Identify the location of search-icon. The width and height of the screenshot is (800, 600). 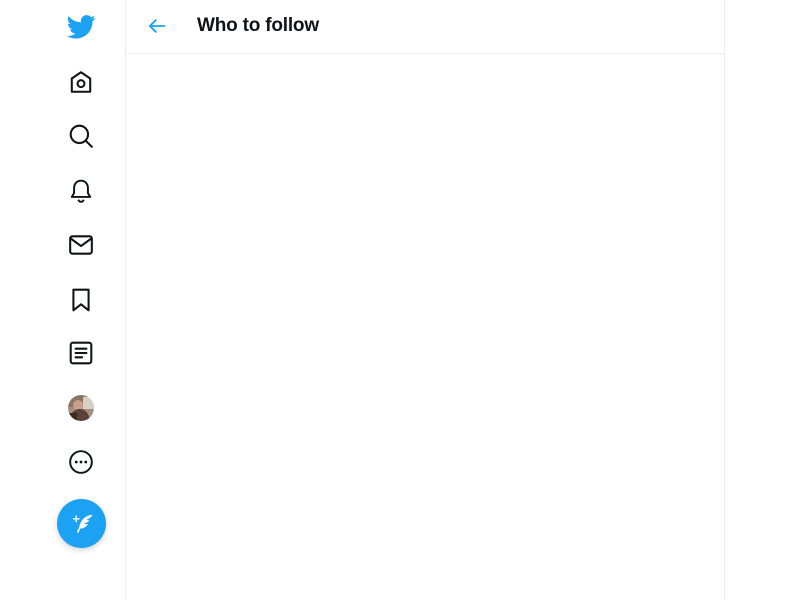
(81, 136).